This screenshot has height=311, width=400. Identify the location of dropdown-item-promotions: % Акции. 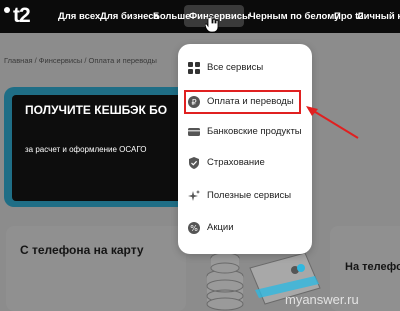
(245, 228).